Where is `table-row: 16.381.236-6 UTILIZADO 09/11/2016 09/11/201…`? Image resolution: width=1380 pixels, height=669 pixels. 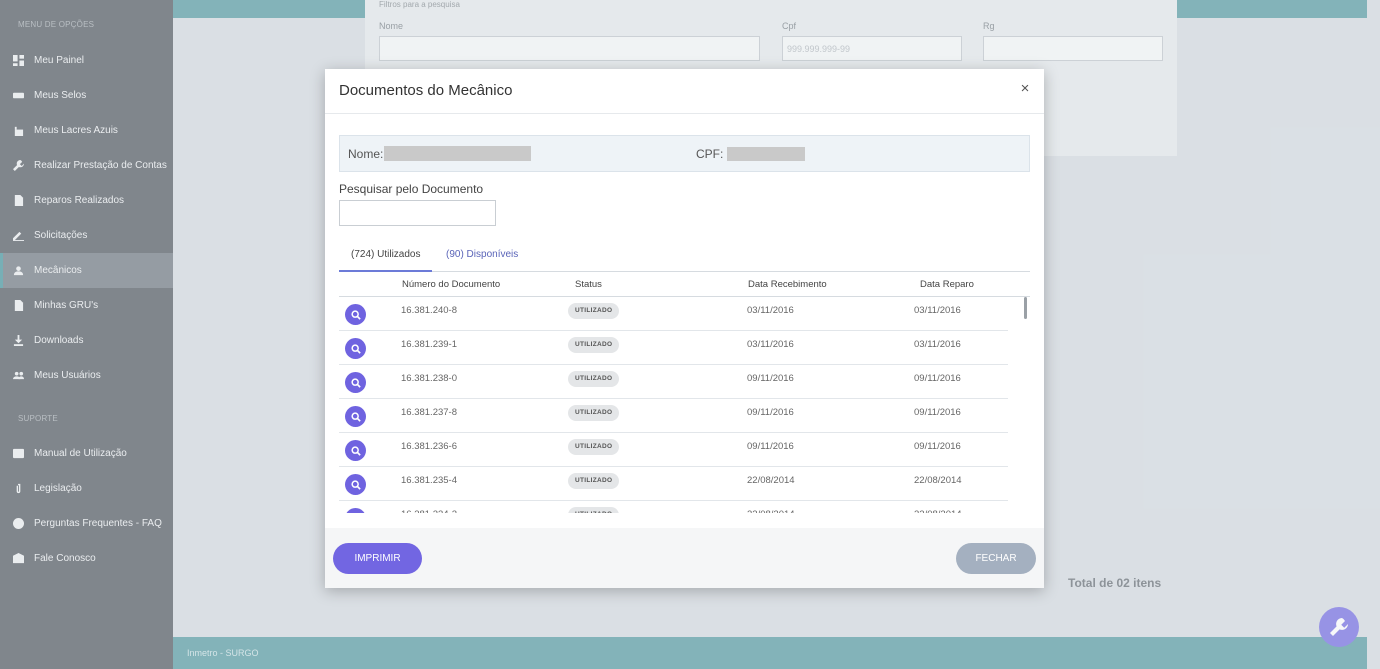
table-row: 16.381.236-6 UTILIZADO 09/11/2016 09/11/201… is located at coordinates (673, 450).